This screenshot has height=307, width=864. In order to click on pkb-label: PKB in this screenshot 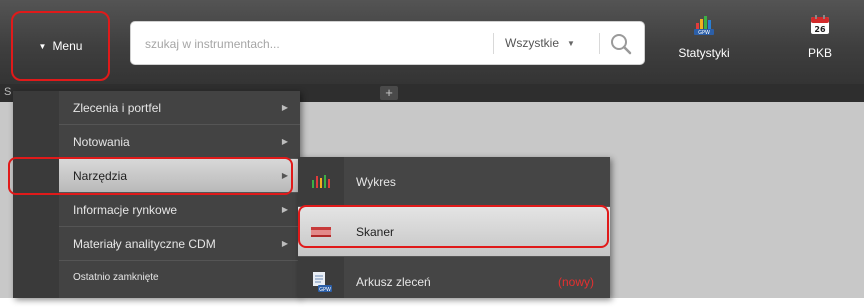, I will do `click(819, 53)`.